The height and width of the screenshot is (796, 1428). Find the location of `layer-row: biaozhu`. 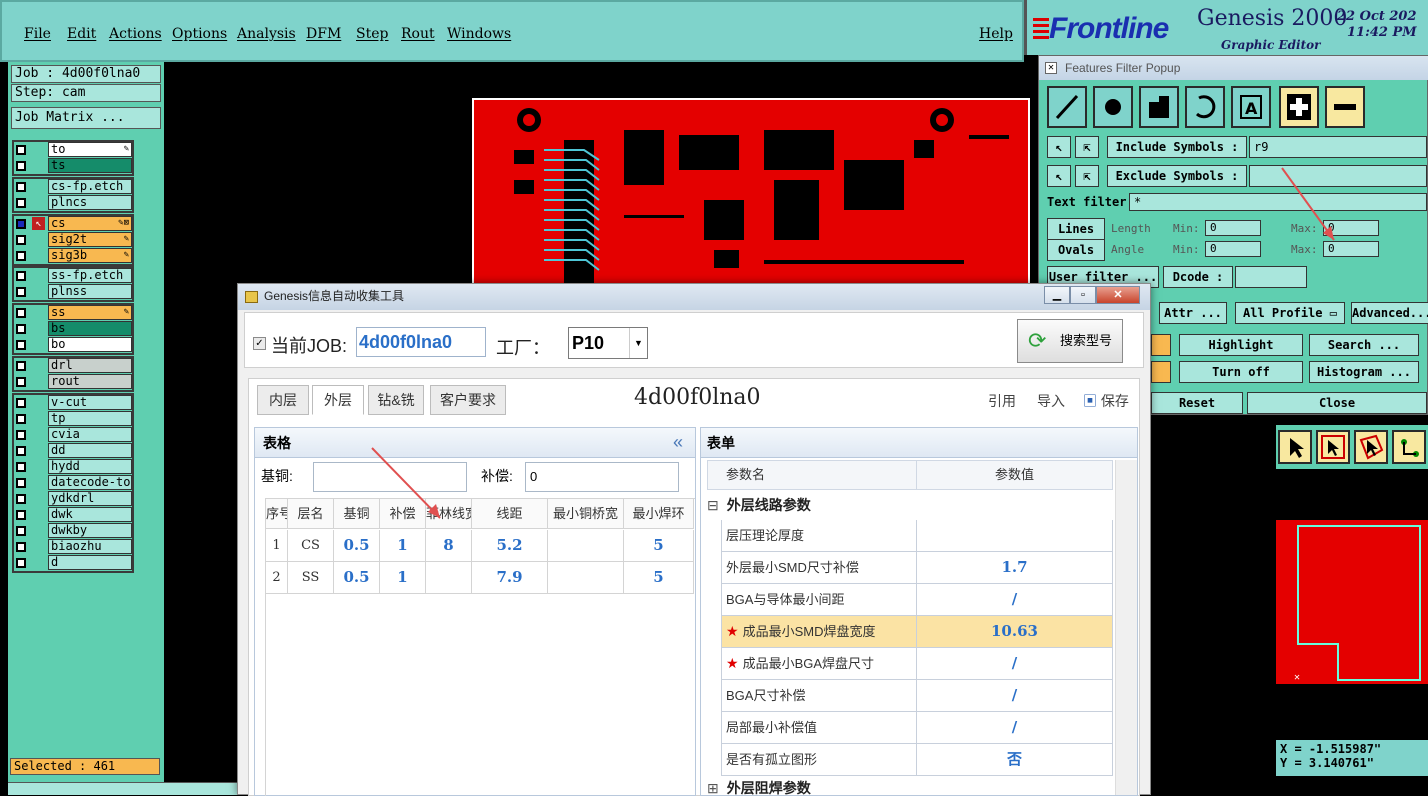

layer-row: biaozhu is located at coordinates (73, 547).